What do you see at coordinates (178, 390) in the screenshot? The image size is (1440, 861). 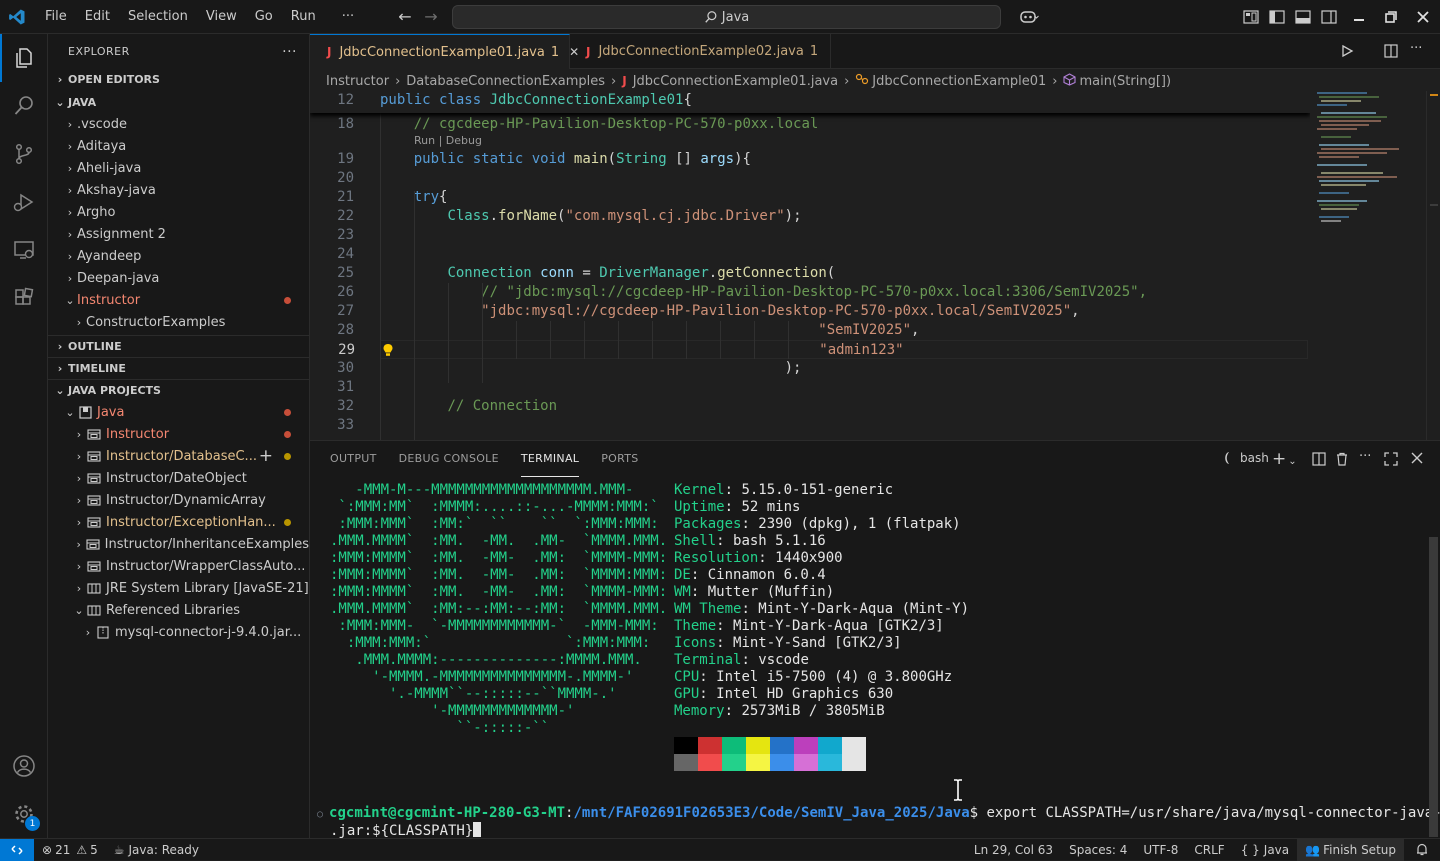 I see `java-projects-section: ⌄JAVA PROJECTS` at bounding box center [178, 390].